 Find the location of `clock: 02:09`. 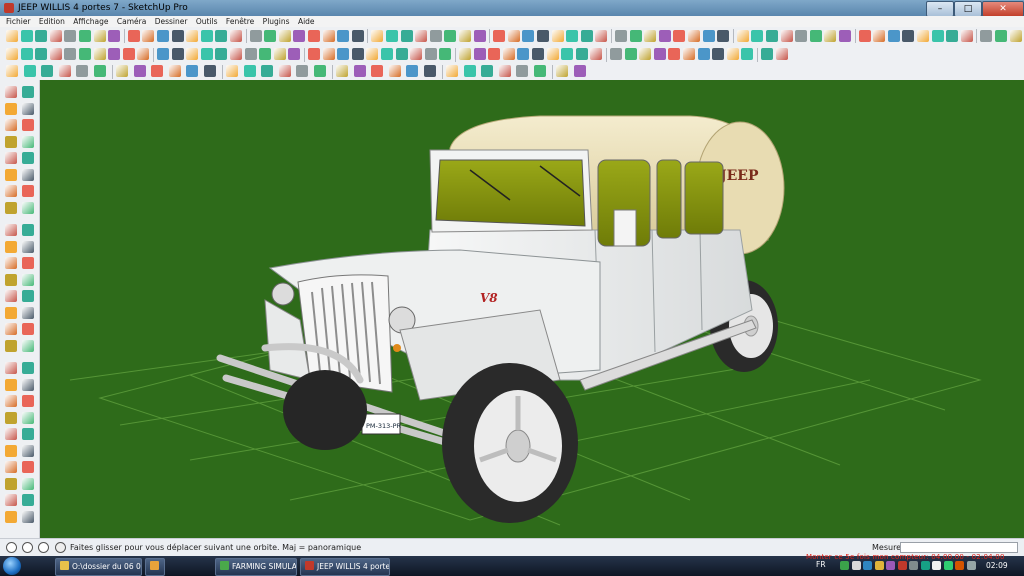

clock: 02:09 is located at coordinates (997, 565).